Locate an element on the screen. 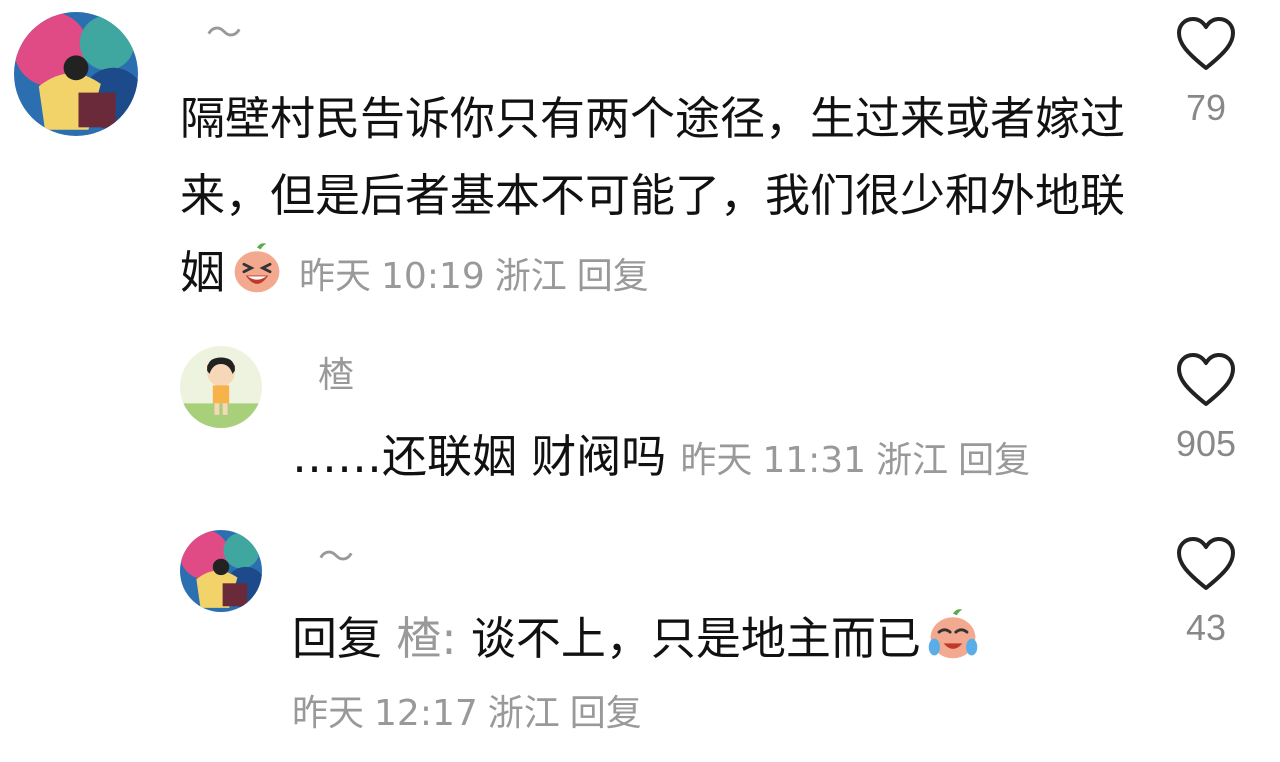  reply-prefix: 回复 is located at coordinates (337, 638).